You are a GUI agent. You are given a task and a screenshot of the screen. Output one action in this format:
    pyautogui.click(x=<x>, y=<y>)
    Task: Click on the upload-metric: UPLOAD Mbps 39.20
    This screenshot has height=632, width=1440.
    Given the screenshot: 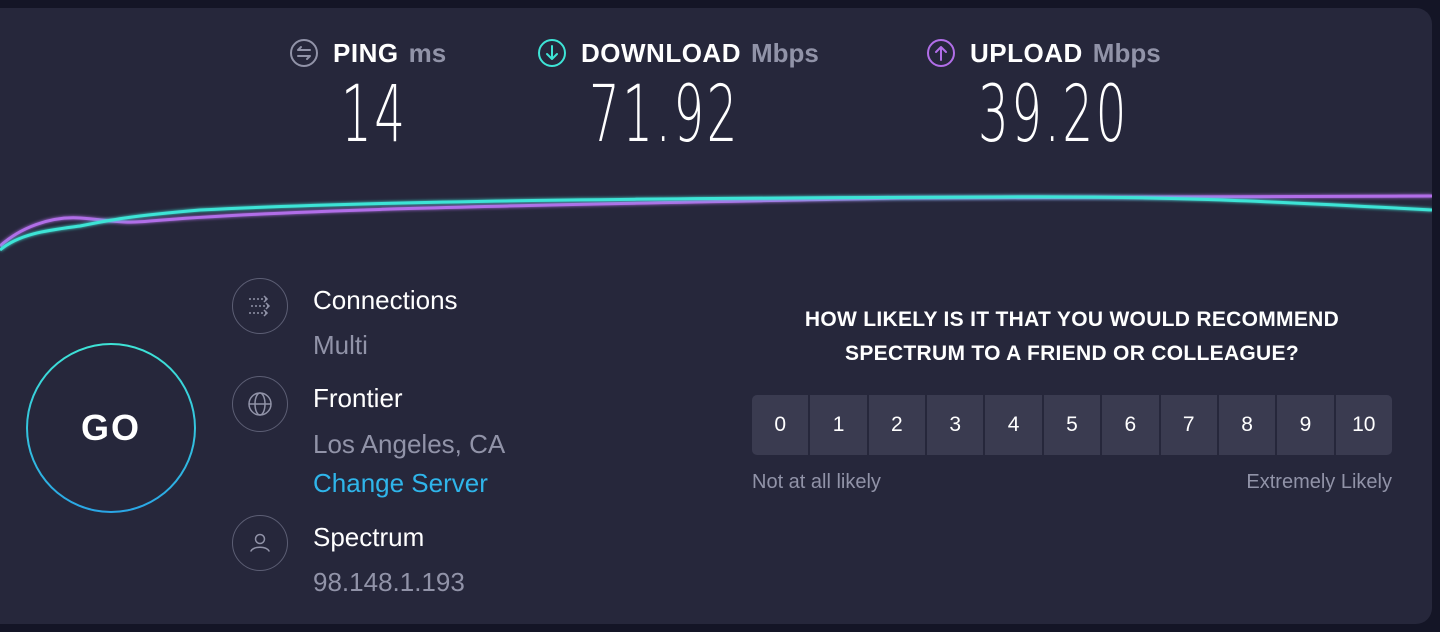 What is the action you would take?
    pyautogui.click(x=1043, y=95)
    